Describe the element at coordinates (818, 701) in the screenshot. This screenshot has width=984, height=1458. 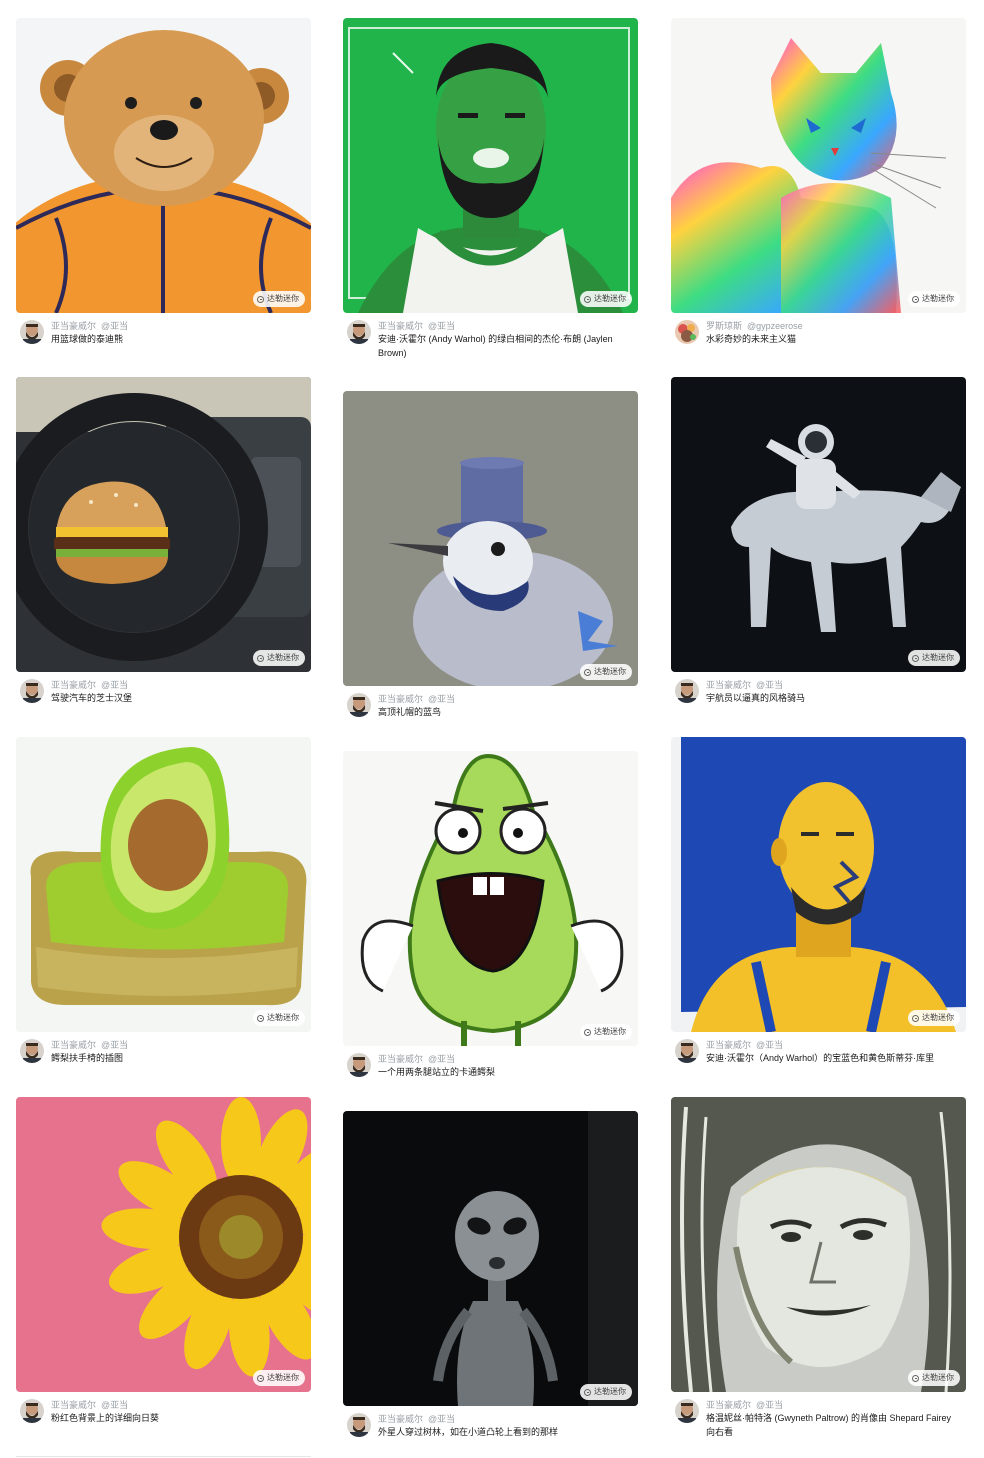
I see `card-meta: 亚当豪威尔 @亚当 宇航员以逼真的风格骑马` at that location.